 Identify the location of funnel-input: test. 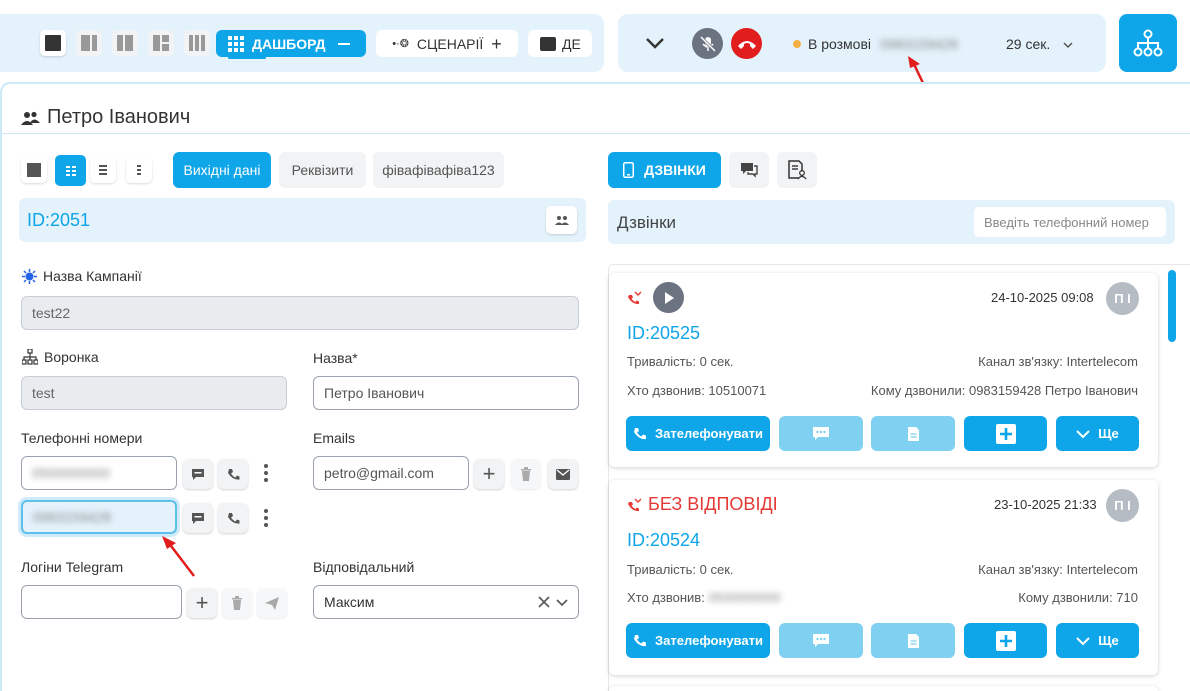
(154, 393).